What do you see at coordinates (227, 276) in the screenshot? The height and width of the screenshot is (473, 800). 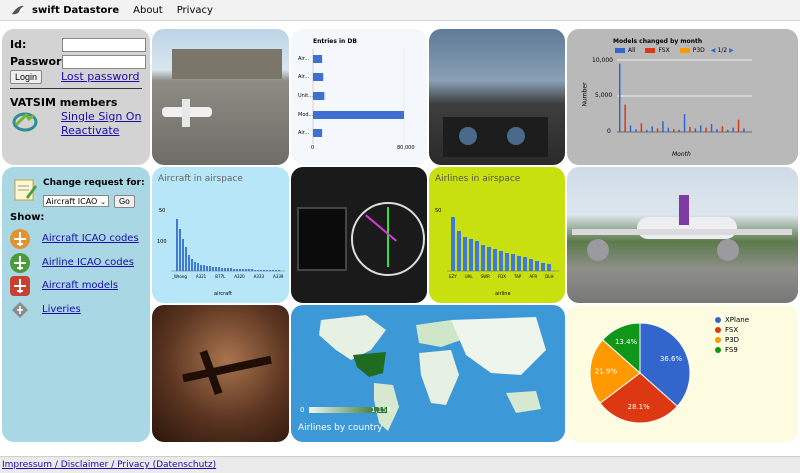 I see `aircraft-xlabels: _Wrong A321 B77L A320 A333 A339` at bounding box center [227, 276].